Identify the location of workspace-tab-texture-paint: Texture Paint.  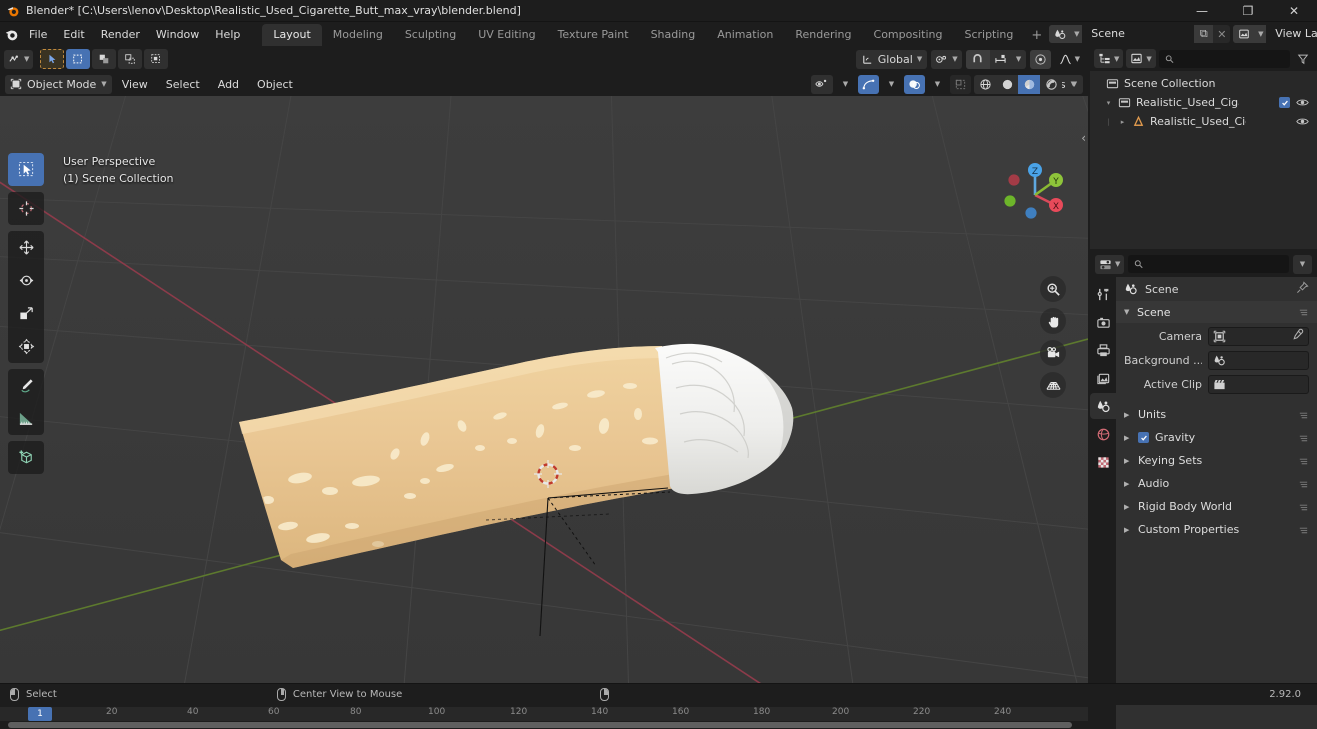
(593, 35).